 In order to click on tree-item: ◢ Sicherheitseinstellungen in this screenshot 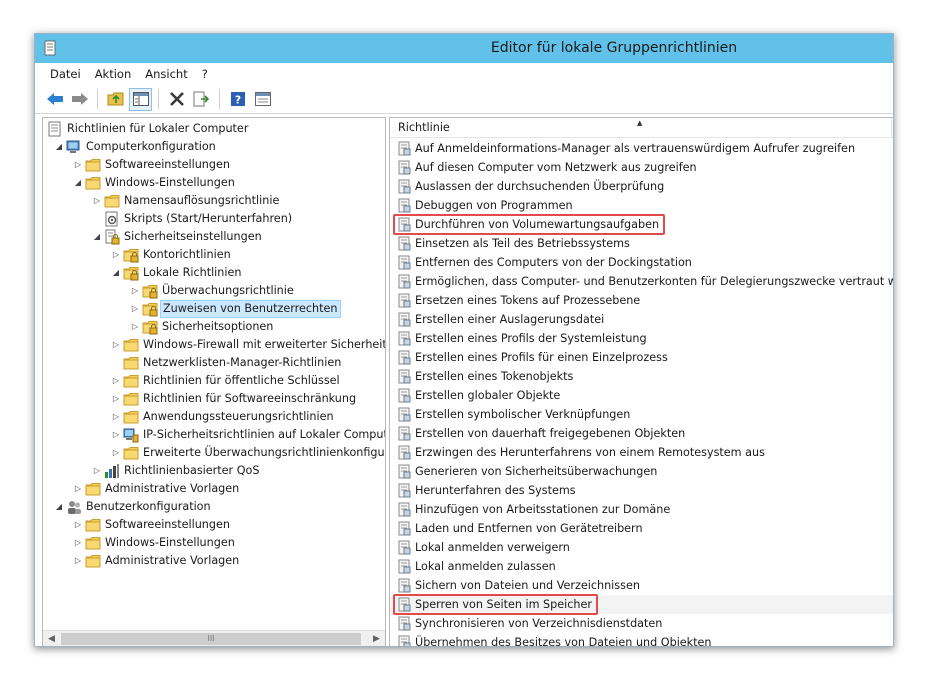, I will do `click(214, 237)`.